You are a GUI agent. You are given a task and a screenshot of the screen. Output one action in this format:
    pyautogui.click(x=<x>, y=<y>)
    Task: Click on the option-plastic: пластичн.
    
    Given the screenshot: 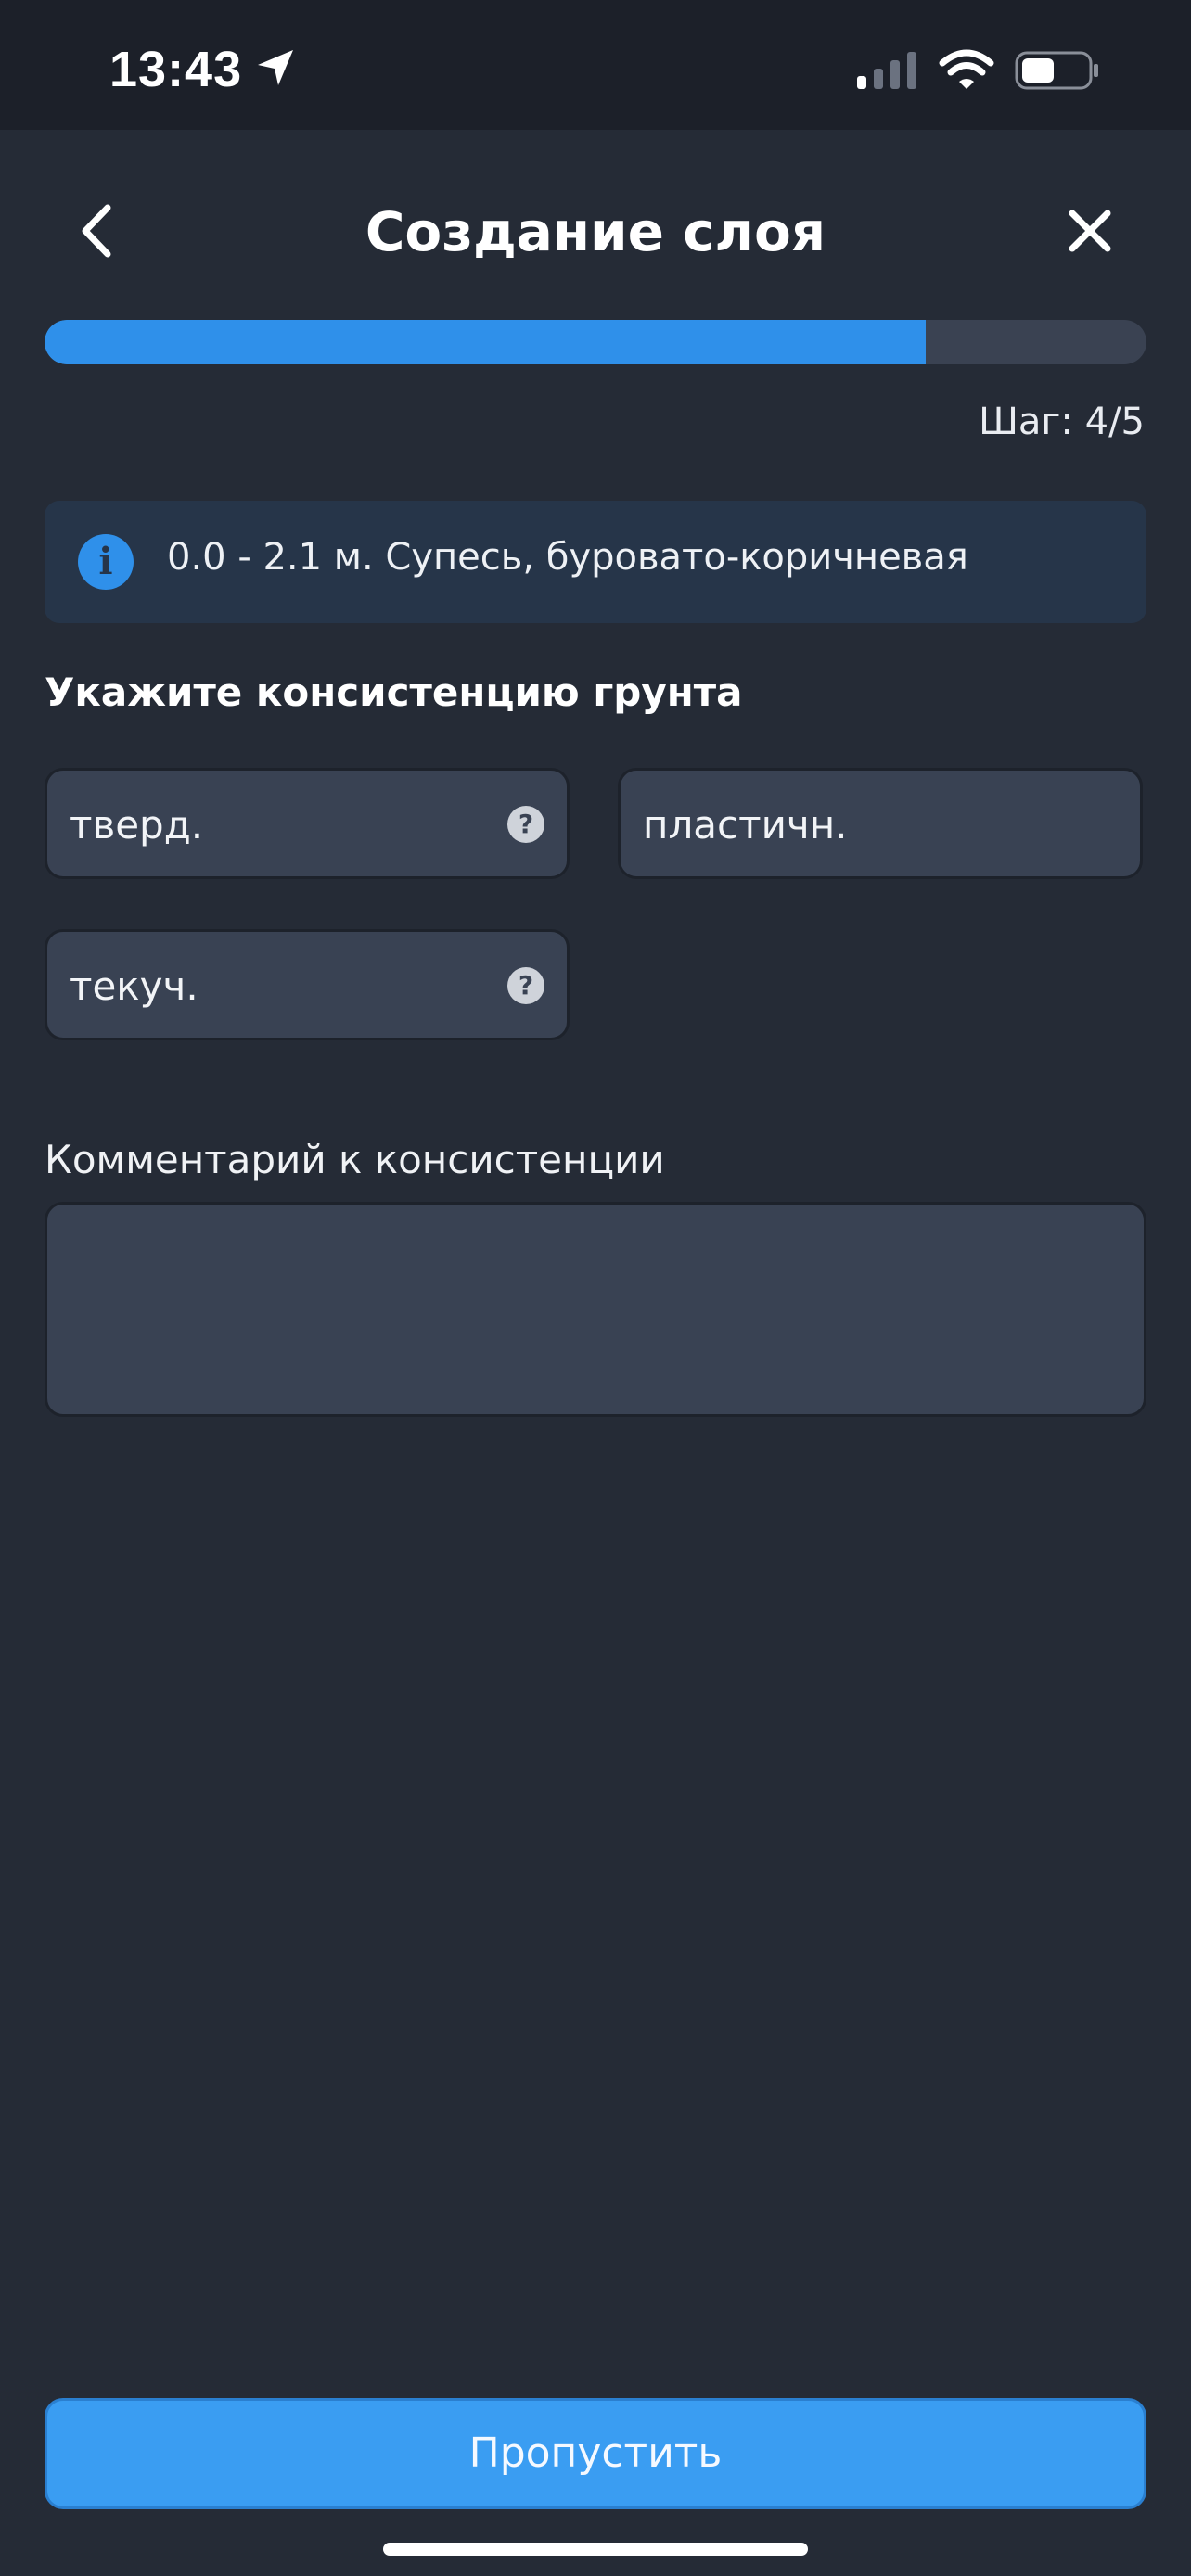 What is the action you would take?
    pyautogui.click(x=881, y=823)
    